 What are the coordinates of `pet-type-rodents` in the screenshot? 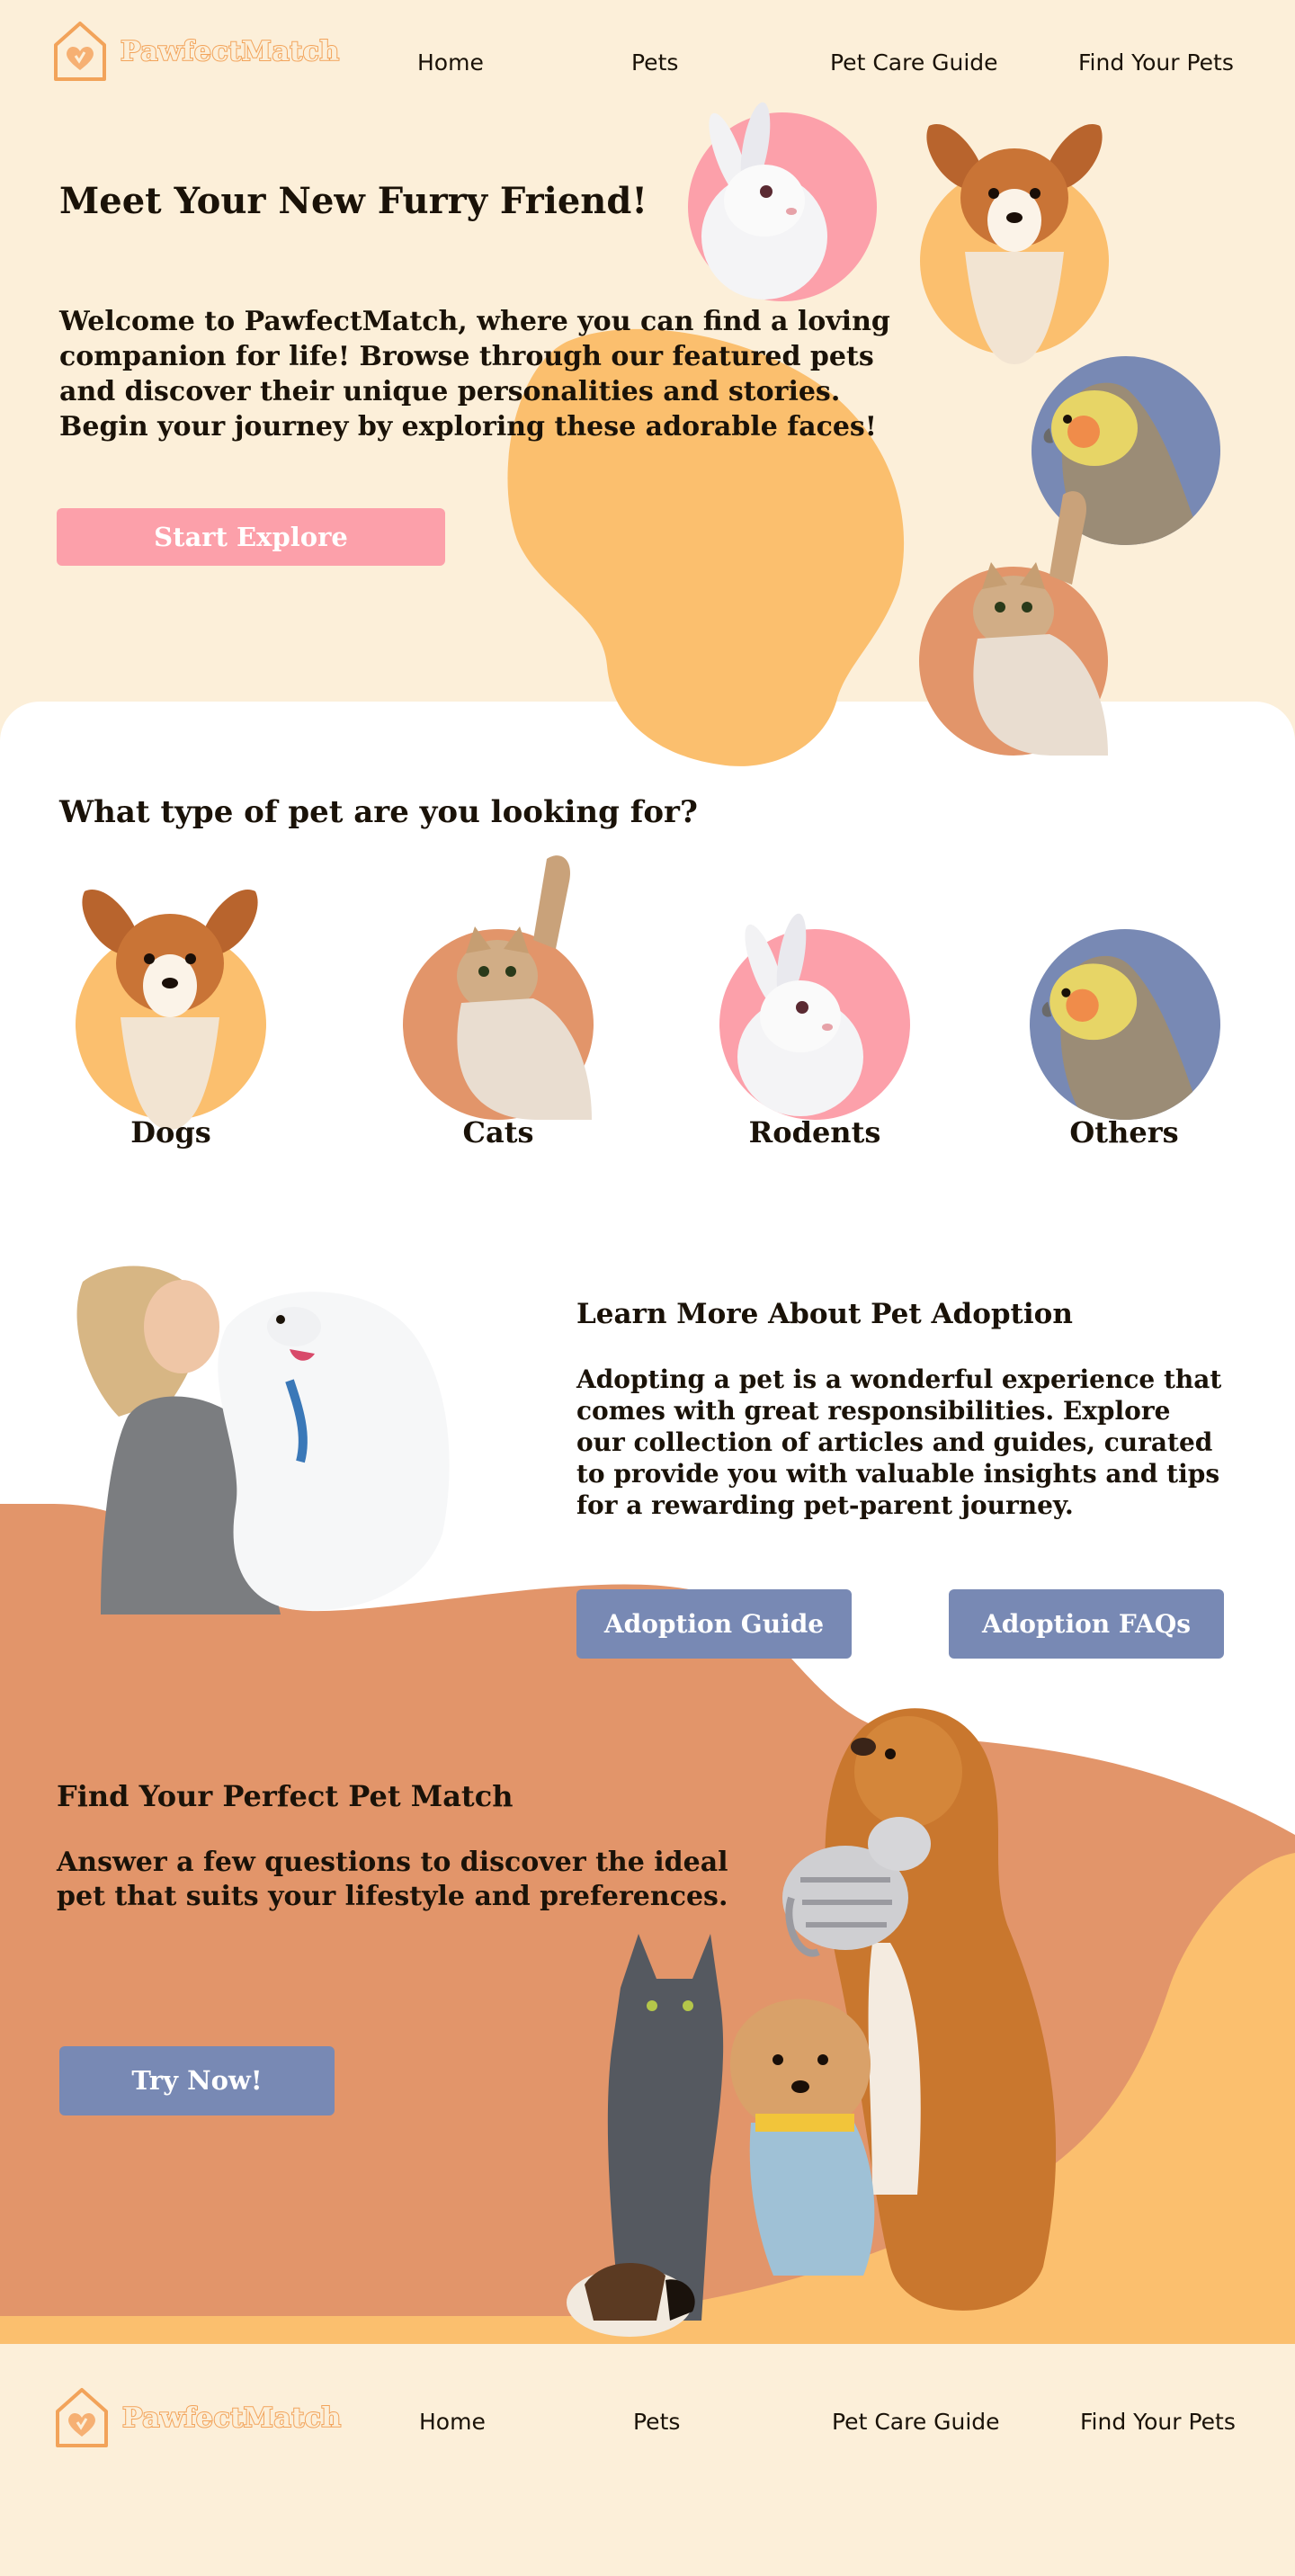 It's located at (814, 1016).